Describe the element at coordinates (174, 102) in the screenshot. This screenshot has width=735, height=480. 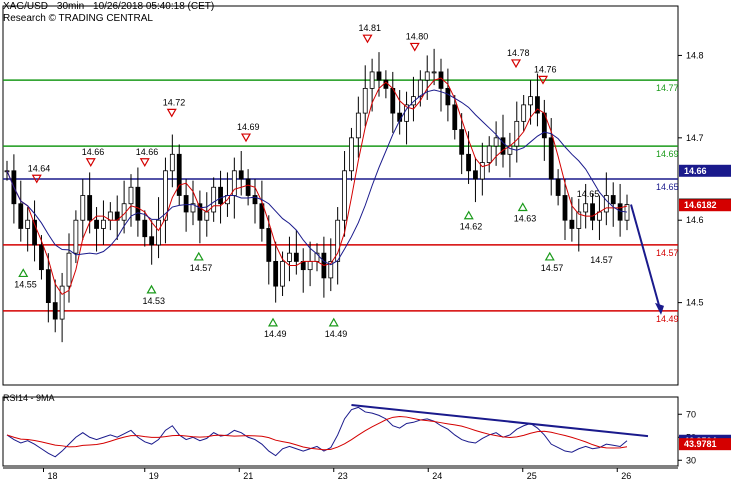
I see `high-label: 14.72` at that location.